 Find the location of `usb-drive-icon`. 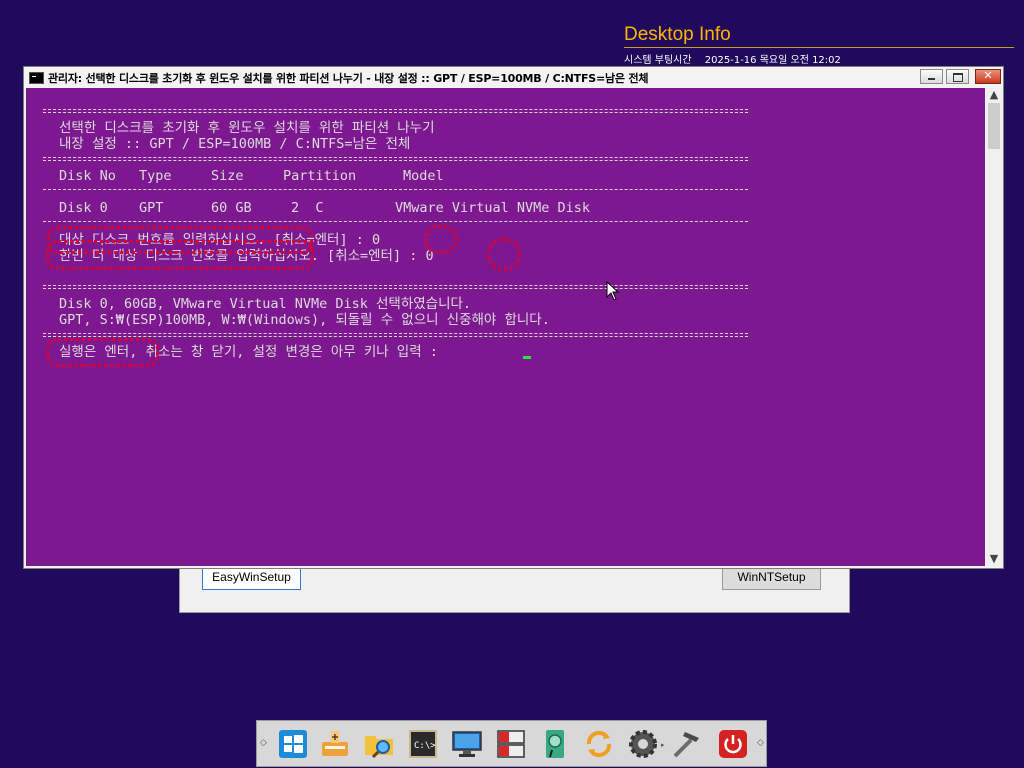

usb-drive-icon is located at coordinates (335, 744).